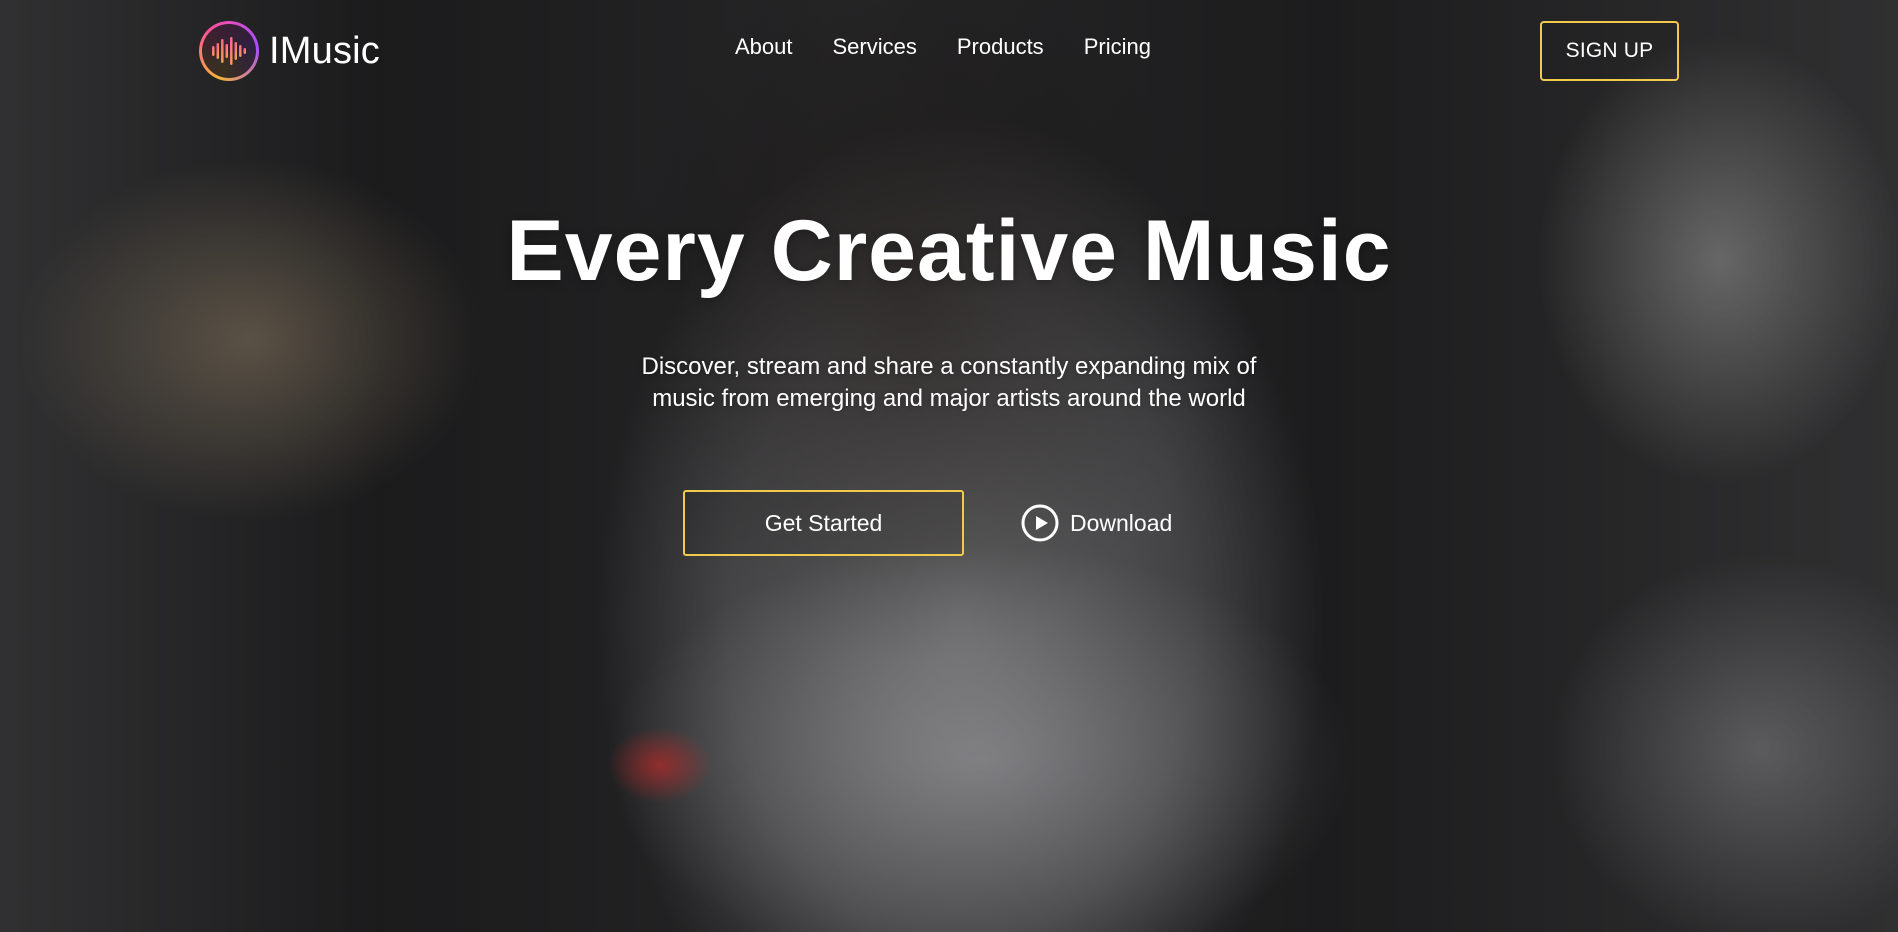 The image size is (1898, 932). What do you see at coordinates (1040, 523) in the screenshot?
I see `play-circle-icon` at bounding box center [1040, 523].